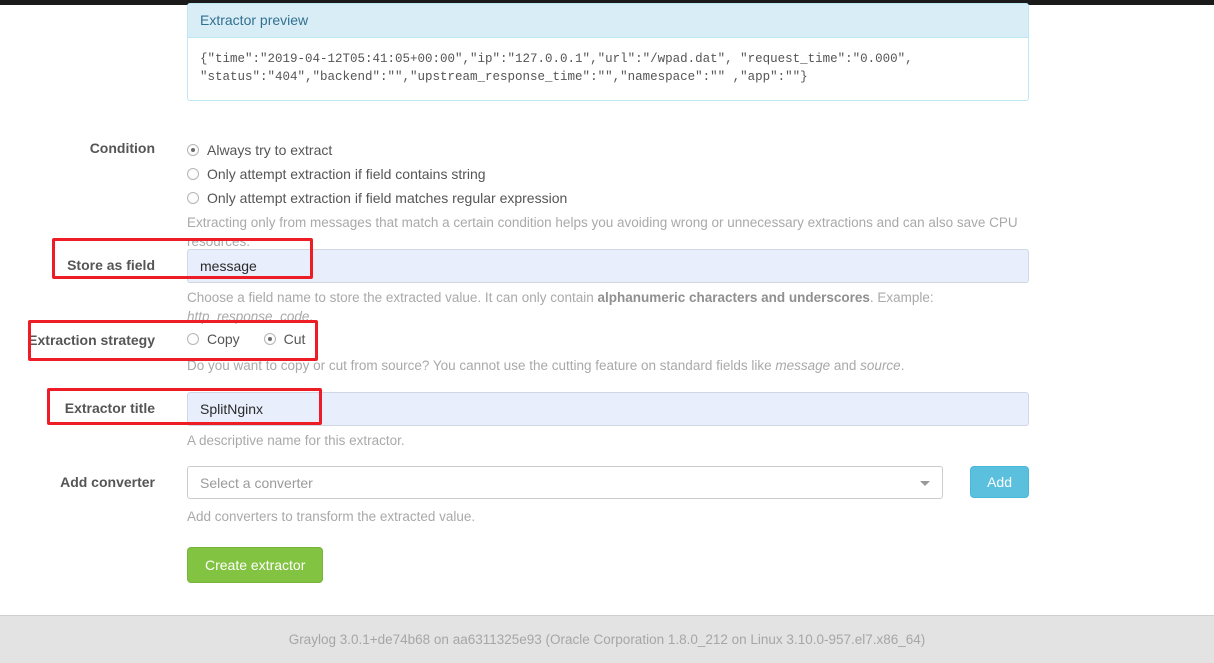  I want to click on extraction-strategy-help-middle: and, so click(845, 365).